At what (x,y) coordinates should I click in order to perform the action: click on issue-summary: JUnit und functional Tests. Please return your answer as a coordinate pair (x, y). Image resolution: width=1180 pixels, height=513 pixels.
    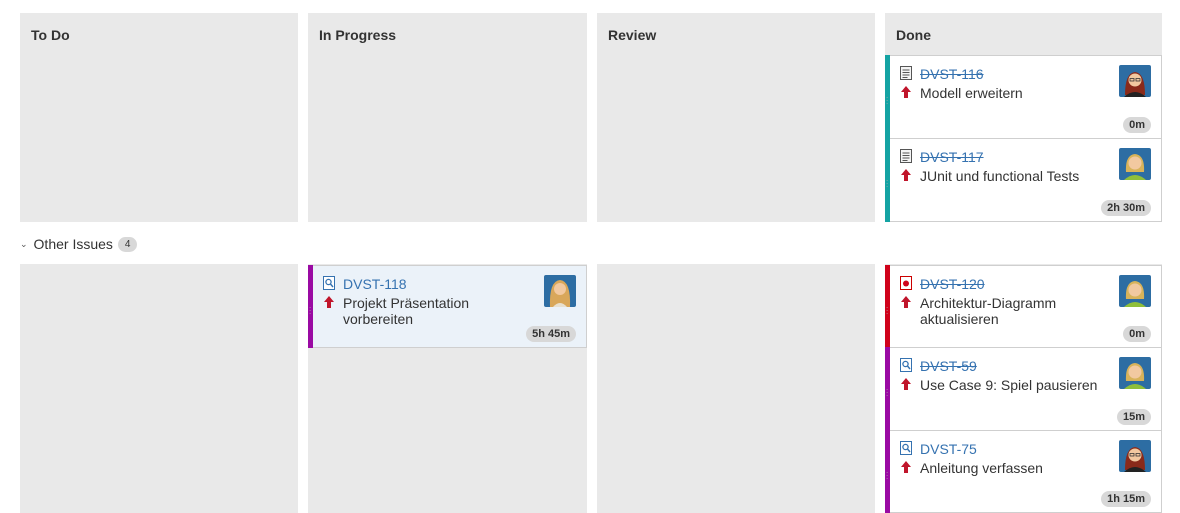
    Looking at the image, I should click on (1000, 176).